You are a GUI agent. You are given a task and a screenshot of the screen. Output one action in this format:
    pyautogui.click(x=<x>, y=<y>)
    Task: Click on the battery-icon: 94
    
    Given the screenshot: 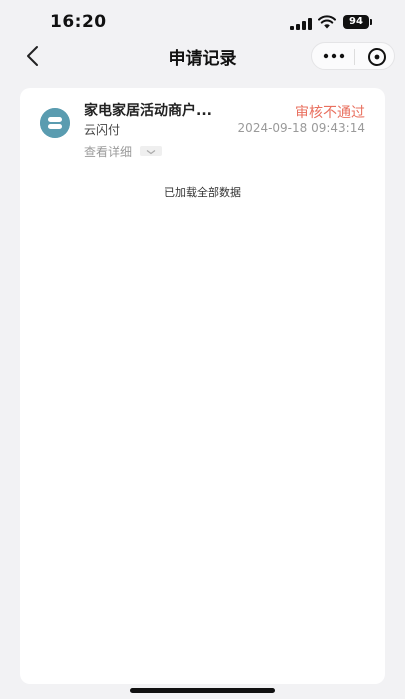 What is the action you would take?
    pyautogui.click(x=357, y=22)
    